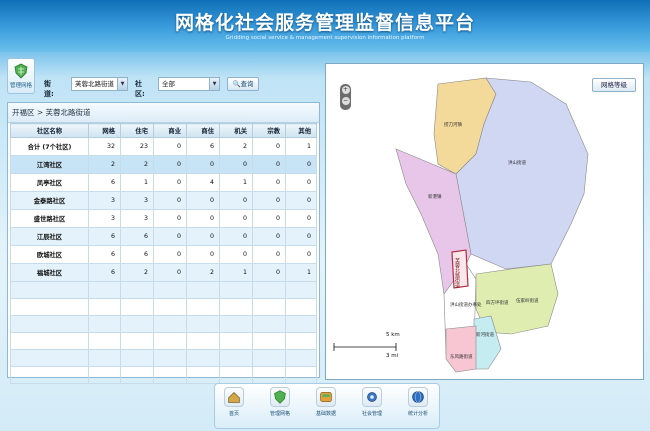 The image size is (650, 431). Describe the element at coordinates (372, 397) in the screenshot. I see `gear-icon` at that location.